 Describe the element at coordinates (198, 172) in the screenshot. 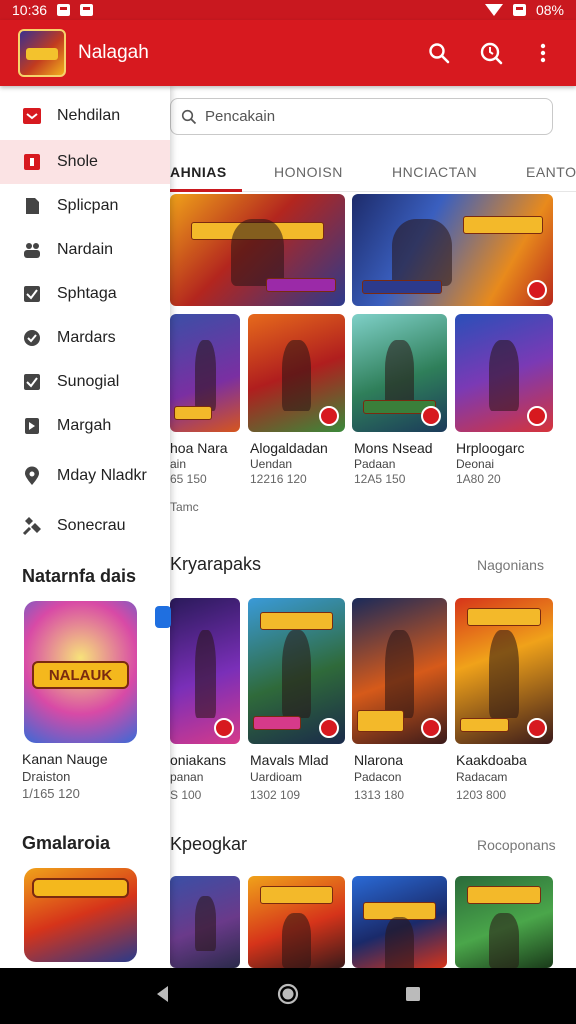

I see `tab-ahnias: AHNIAS` at that location.